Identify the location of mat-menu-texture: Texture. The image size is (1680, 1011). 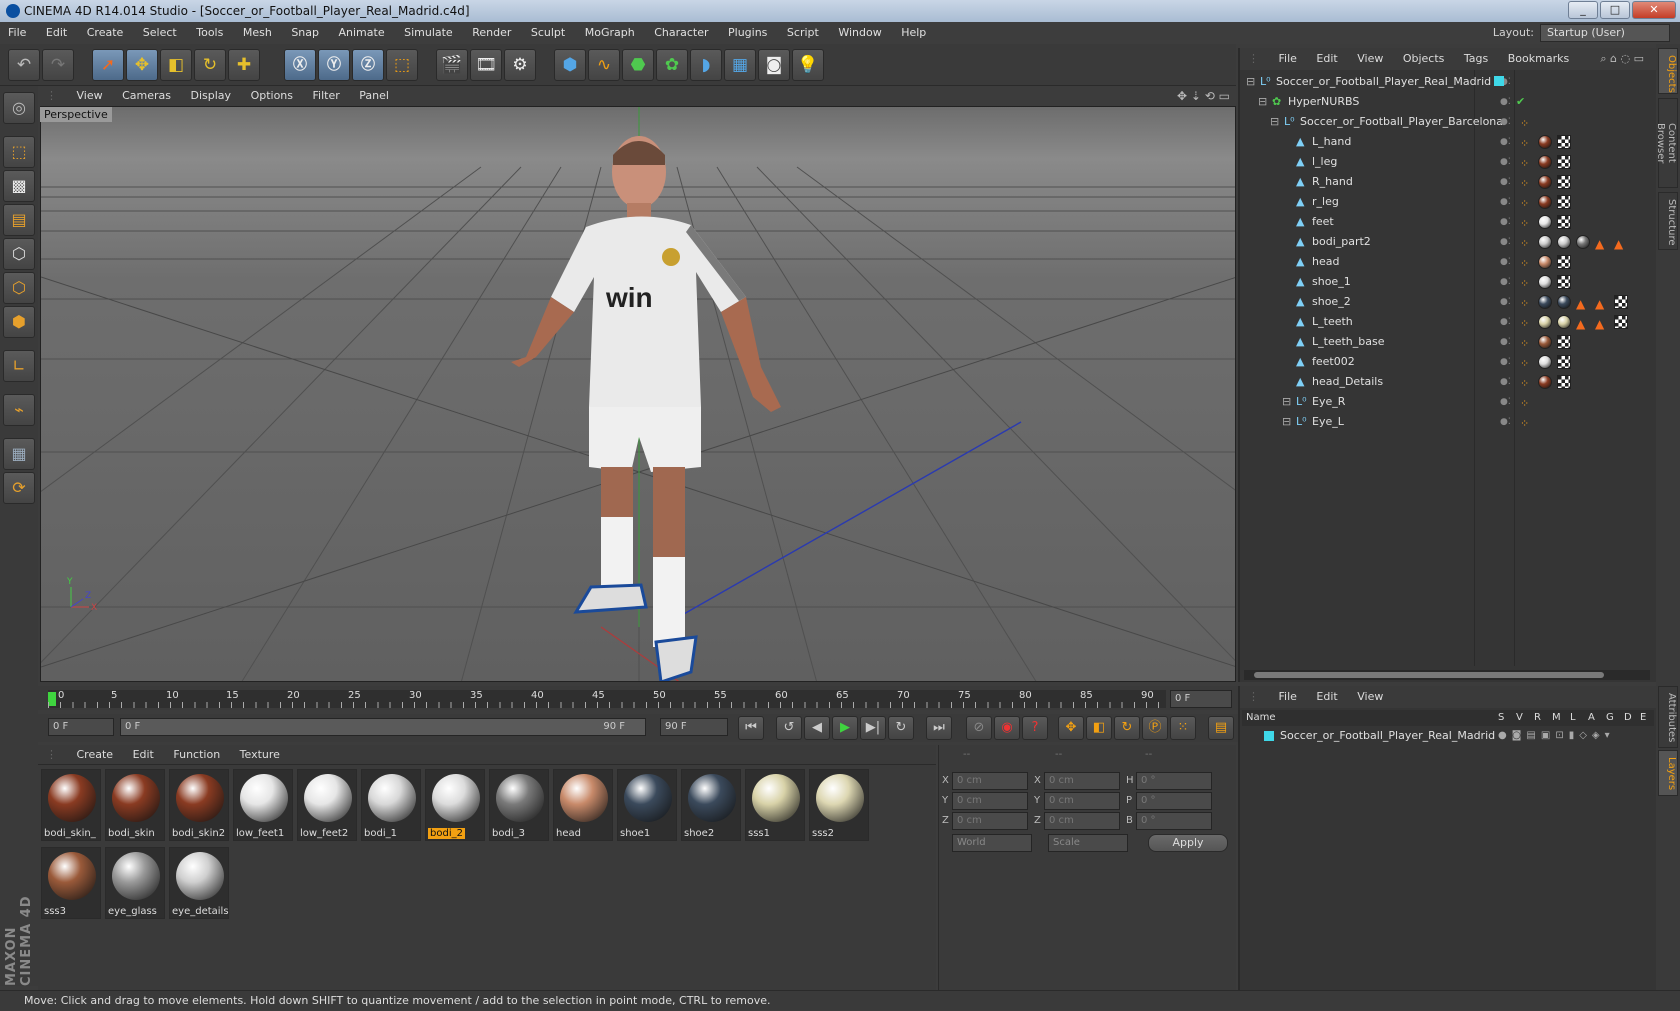
(260, 754).